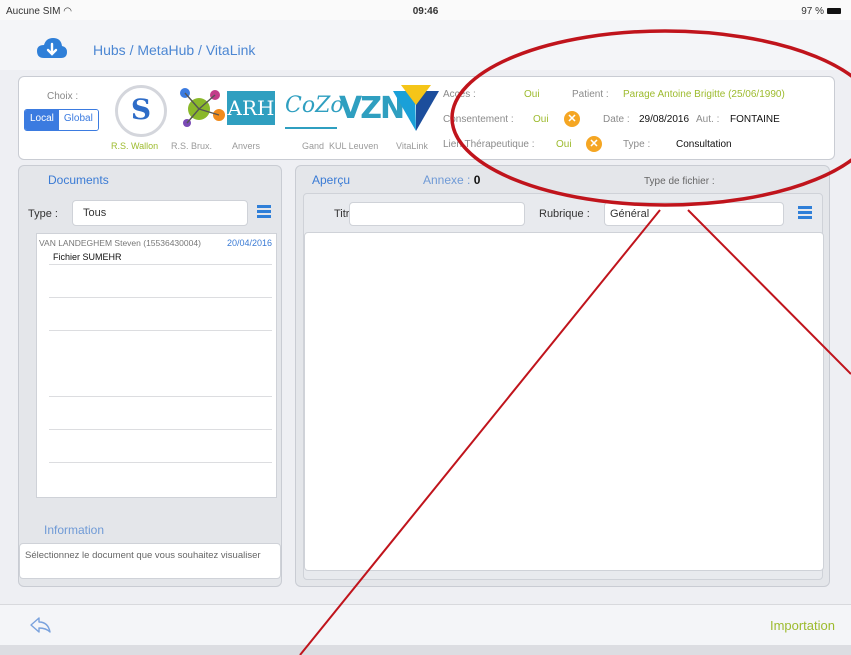 The width and height of the screenshot is (851, 655). What do you see at coordinates (412, 146) in the screenshot?
I see `hub-label-vitalink: VitaLink` at bounding box center [412, 146].